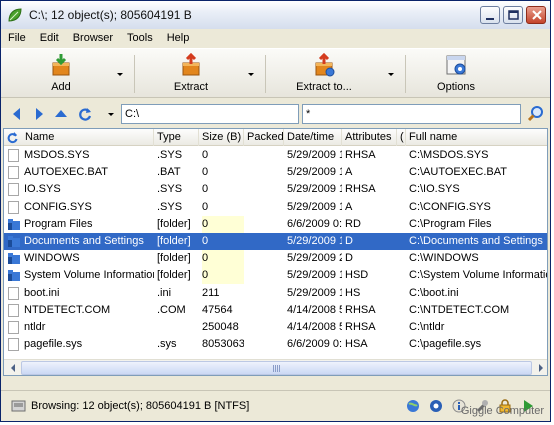  What do you see at coordinates (476, 241) in the screenshot?
I see `cell-fullname: C:\Documents and Settings` at bounding box center [476, 241].